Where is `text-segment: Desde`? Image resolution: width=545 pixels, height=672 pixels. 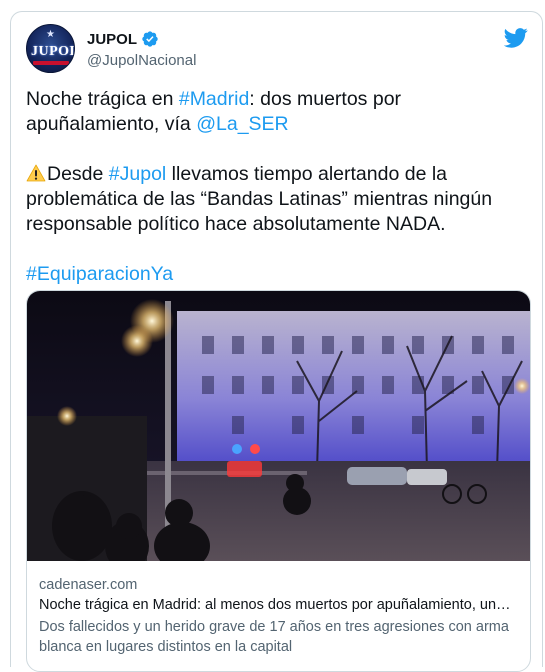
text-segment: Desde is located at coordinates (78, 174).